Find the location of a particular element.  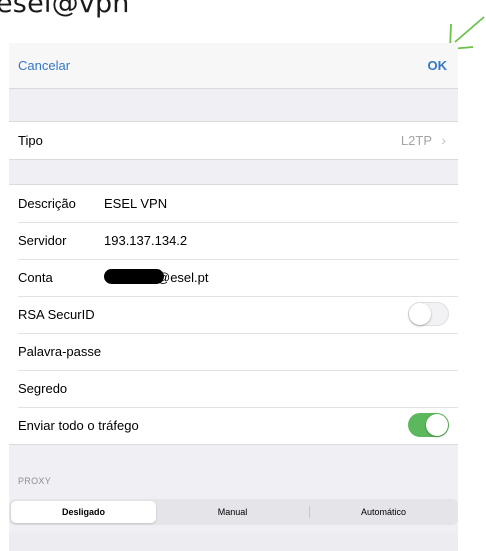

proxy-option-desligado: Desligado is located at coordinates (83, 512).